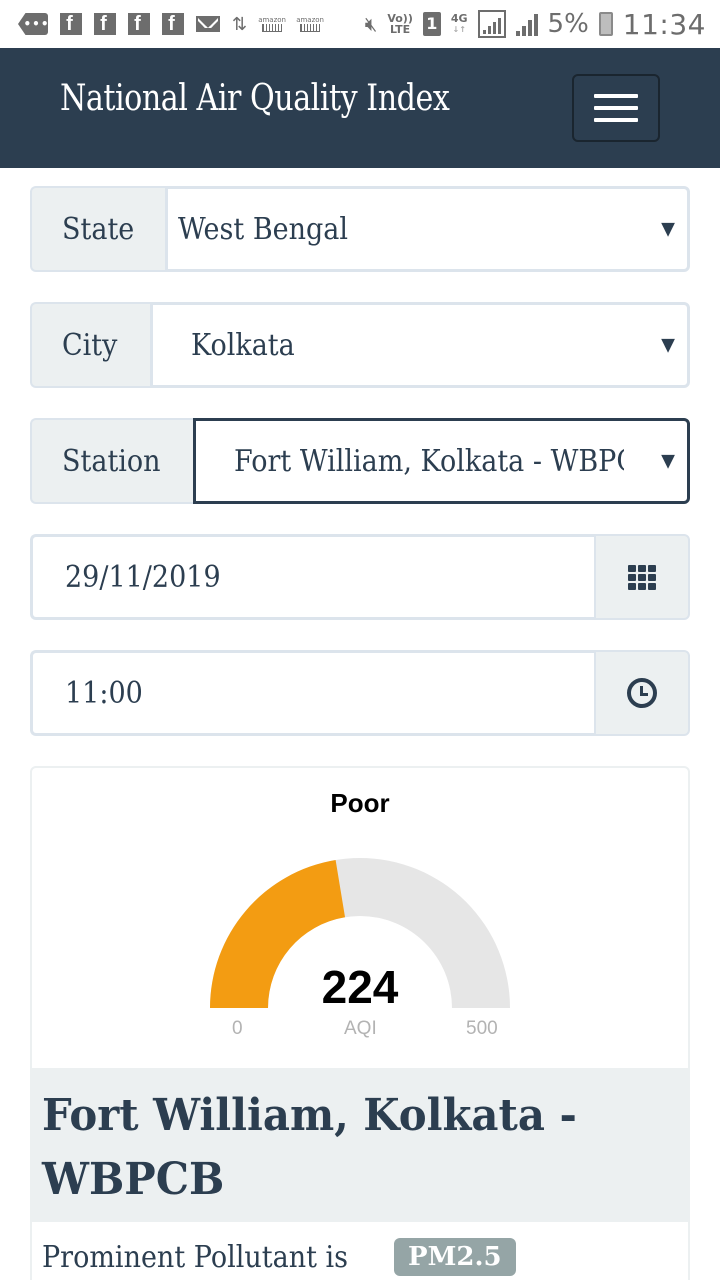  I want to click on navbar: National Air Quality Index, so click(360, 108).